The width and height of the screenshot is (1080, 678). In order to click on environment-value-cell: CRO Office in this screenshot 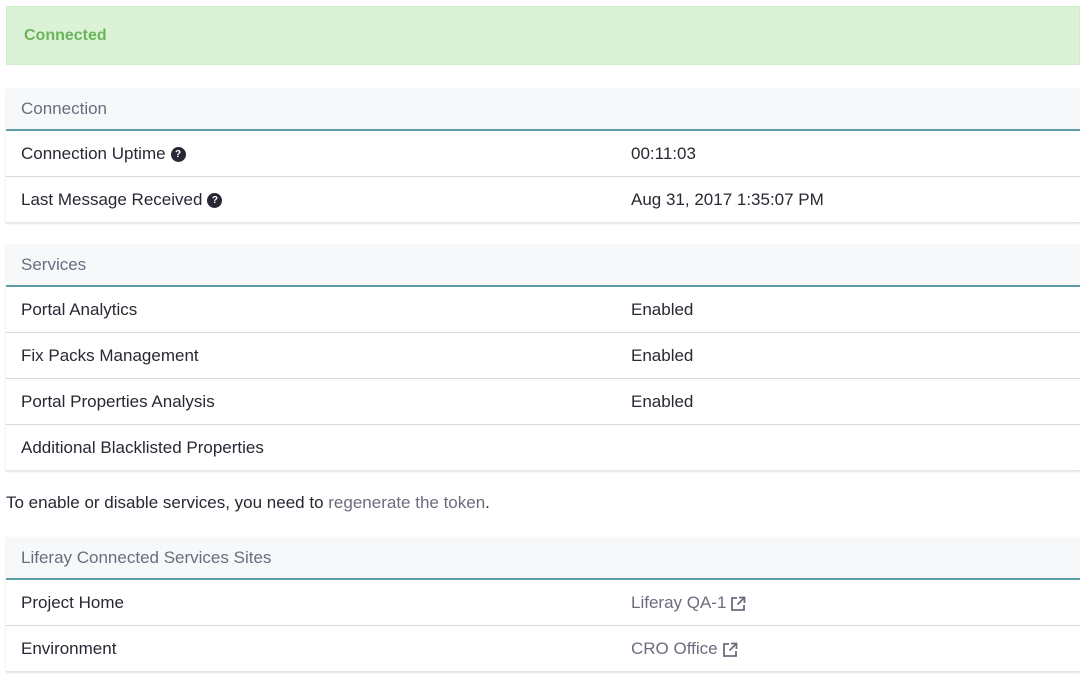, I will do `click(855, 649)`.